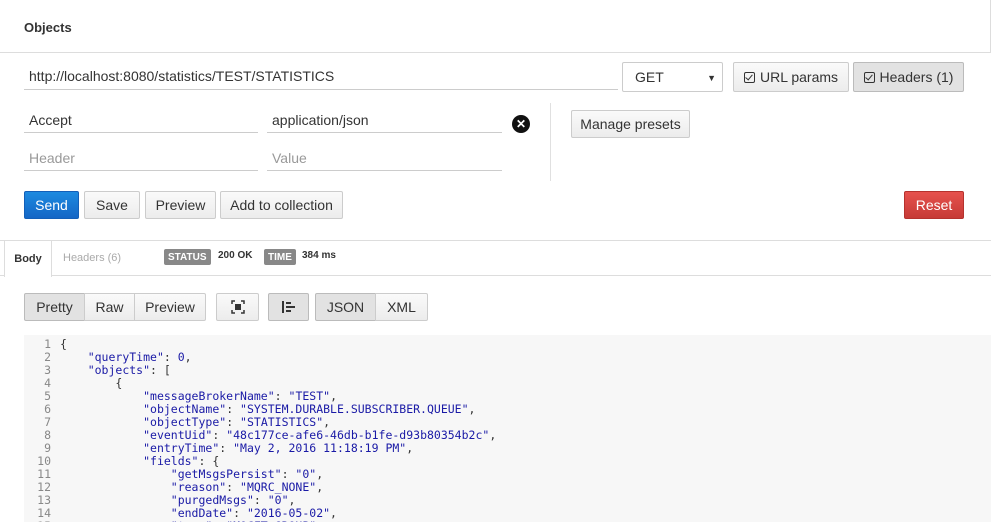  I want to click on headers-button-label: Headers (1), so click(916, 77).